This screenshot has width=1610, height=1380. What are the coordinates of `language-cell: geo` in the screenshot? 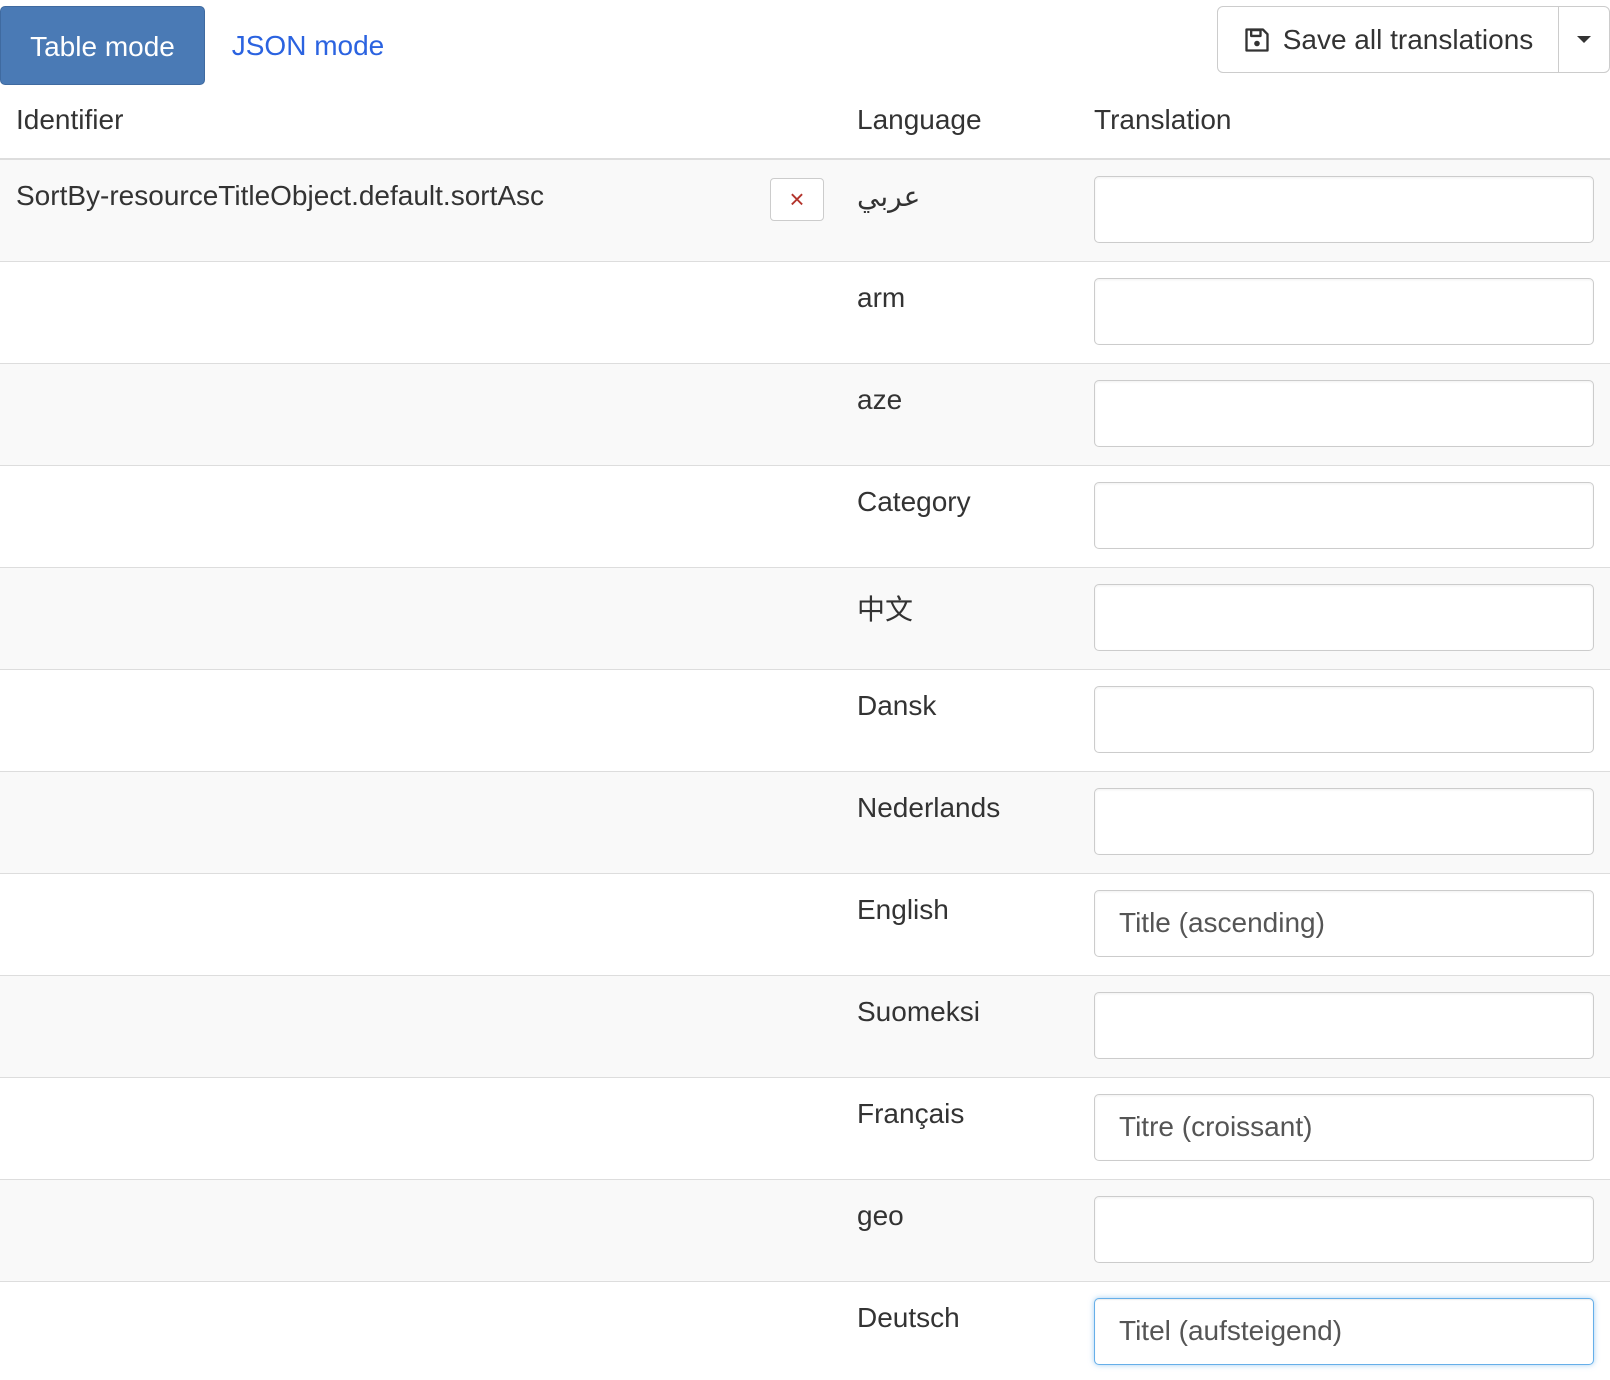 It's located at (967, 1230).